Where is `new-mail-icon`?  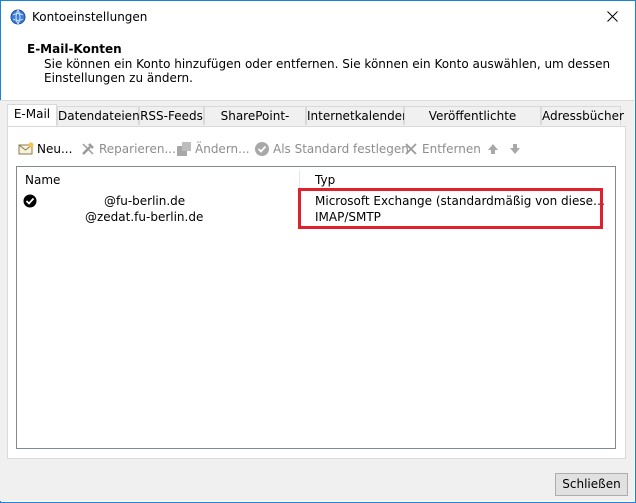 new-mail-icon is located at coordinates (26, 148).